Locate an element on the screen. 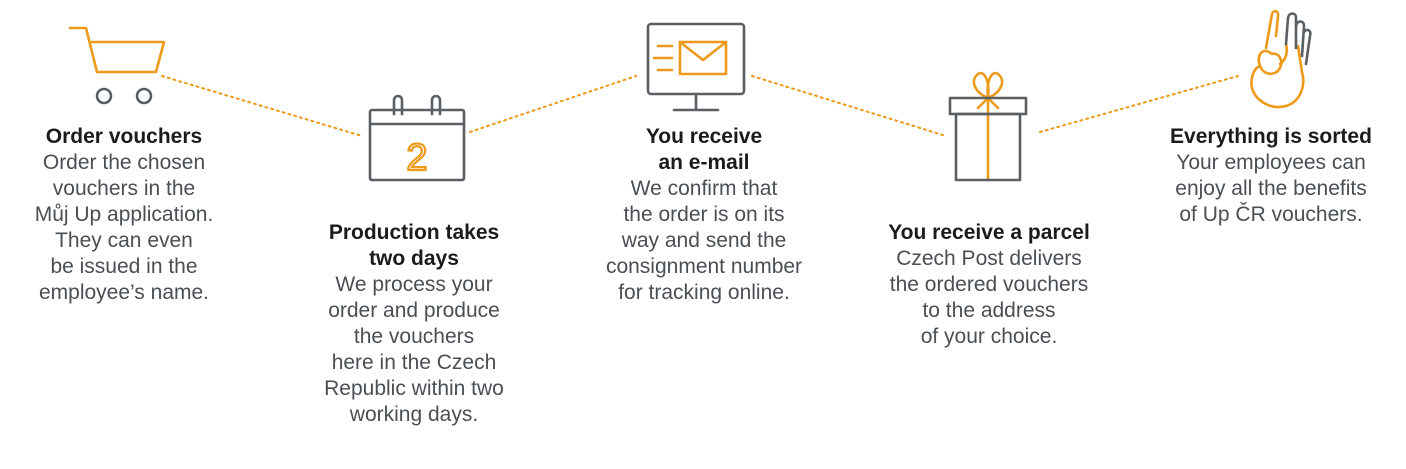 The width and height of the screenshot is (1406, 469). step-title: Order vouchers is located at coordinates (124, 137).